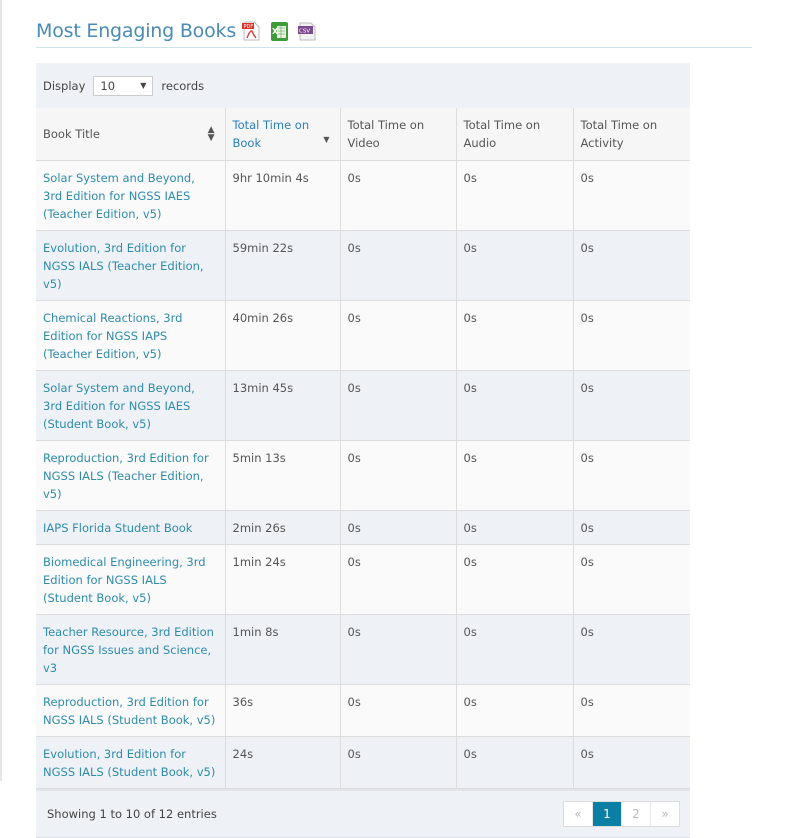  What do you see at coordinates (282, 475) in the screenshot?
I see `cell-time-book: 5min 13s` at bounding box center [282, 475].